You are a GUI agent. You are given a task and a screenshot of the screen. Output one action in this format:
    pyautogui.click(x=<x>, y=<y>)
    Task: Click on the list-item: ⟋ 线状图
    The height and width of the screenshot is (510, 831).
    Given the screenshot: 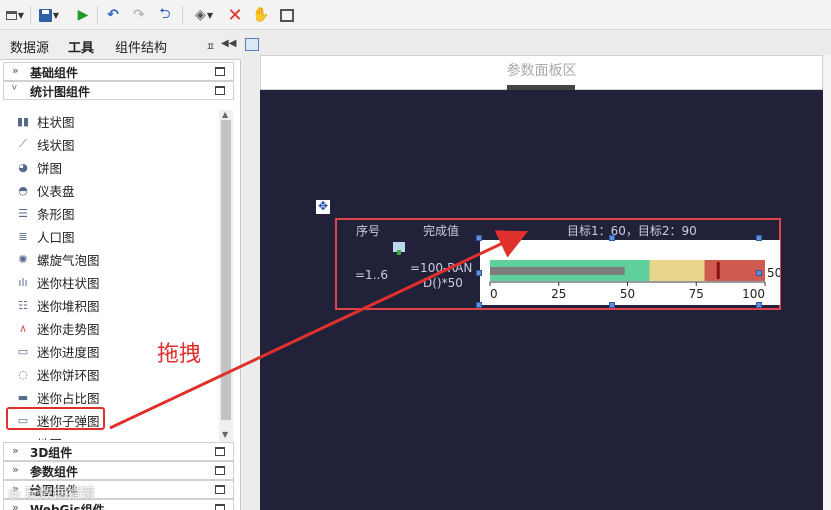 What is the action you would take?
    pyautogui.click(x=111, y=144)
    